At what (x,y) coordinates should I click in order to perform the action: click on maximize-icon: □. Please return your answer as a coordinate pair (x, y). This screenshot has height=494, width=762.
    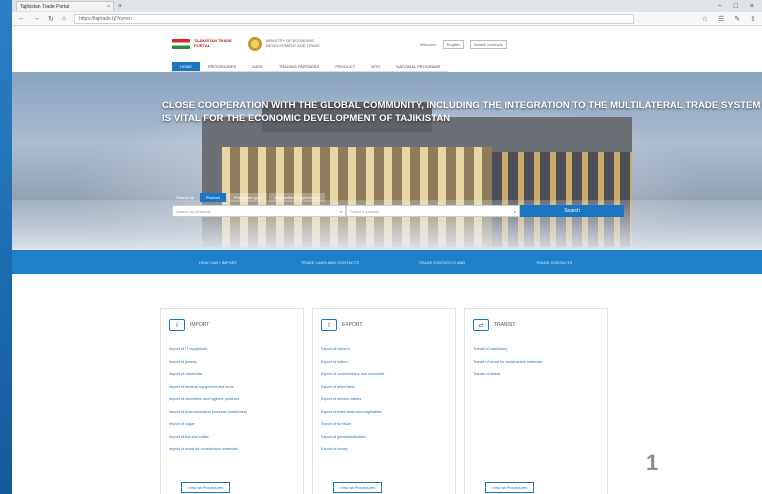
    Looking at the image, I should click on (736, 6).